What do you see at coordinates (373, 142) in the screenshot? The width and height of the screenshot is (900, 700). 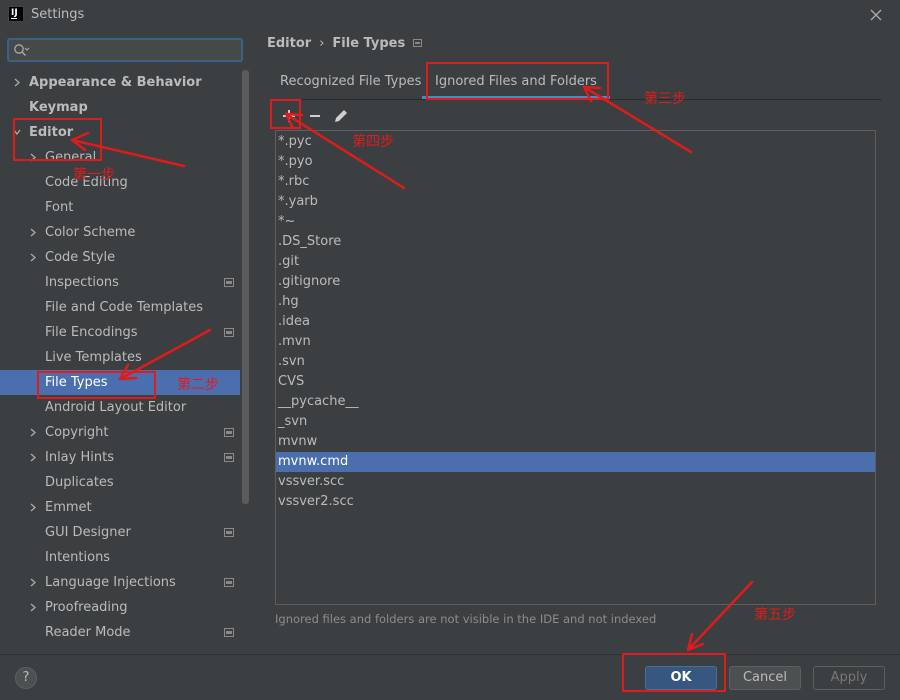 I see `annotation-step4: 第四步` at bounding box center [373, 142].